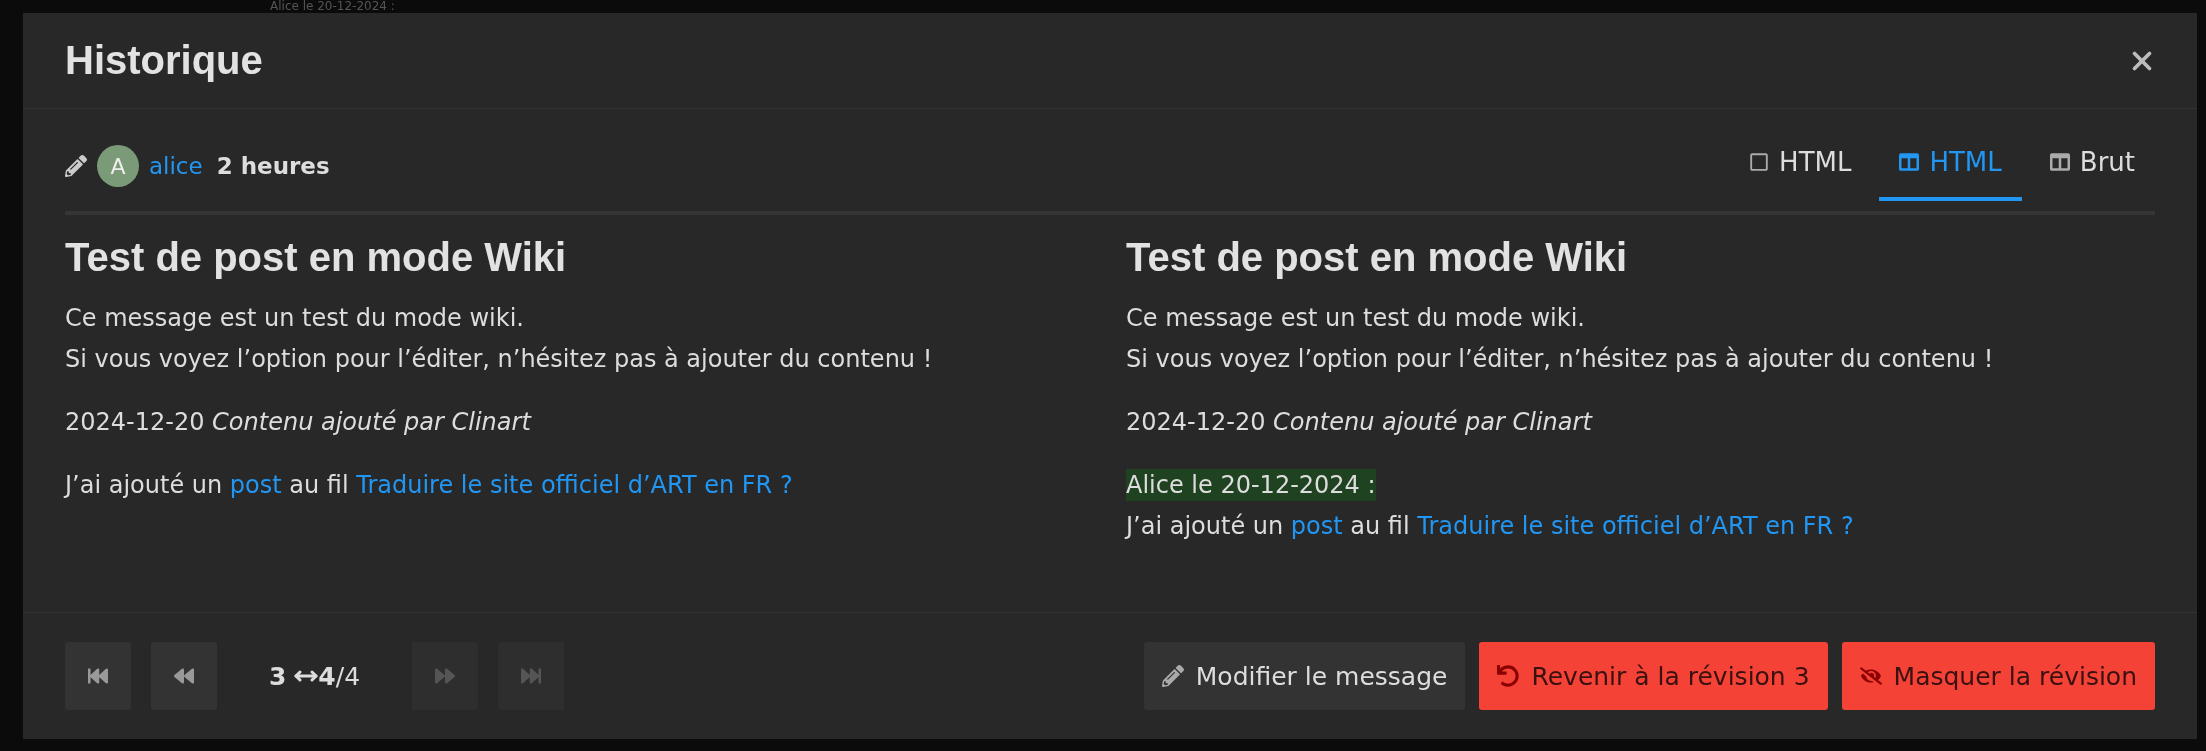  What do you see at coordinates (332, 6) in the screenshot?
I see `background-text: Alice le 20-12-2024 :` at bounding box center [332, 6].